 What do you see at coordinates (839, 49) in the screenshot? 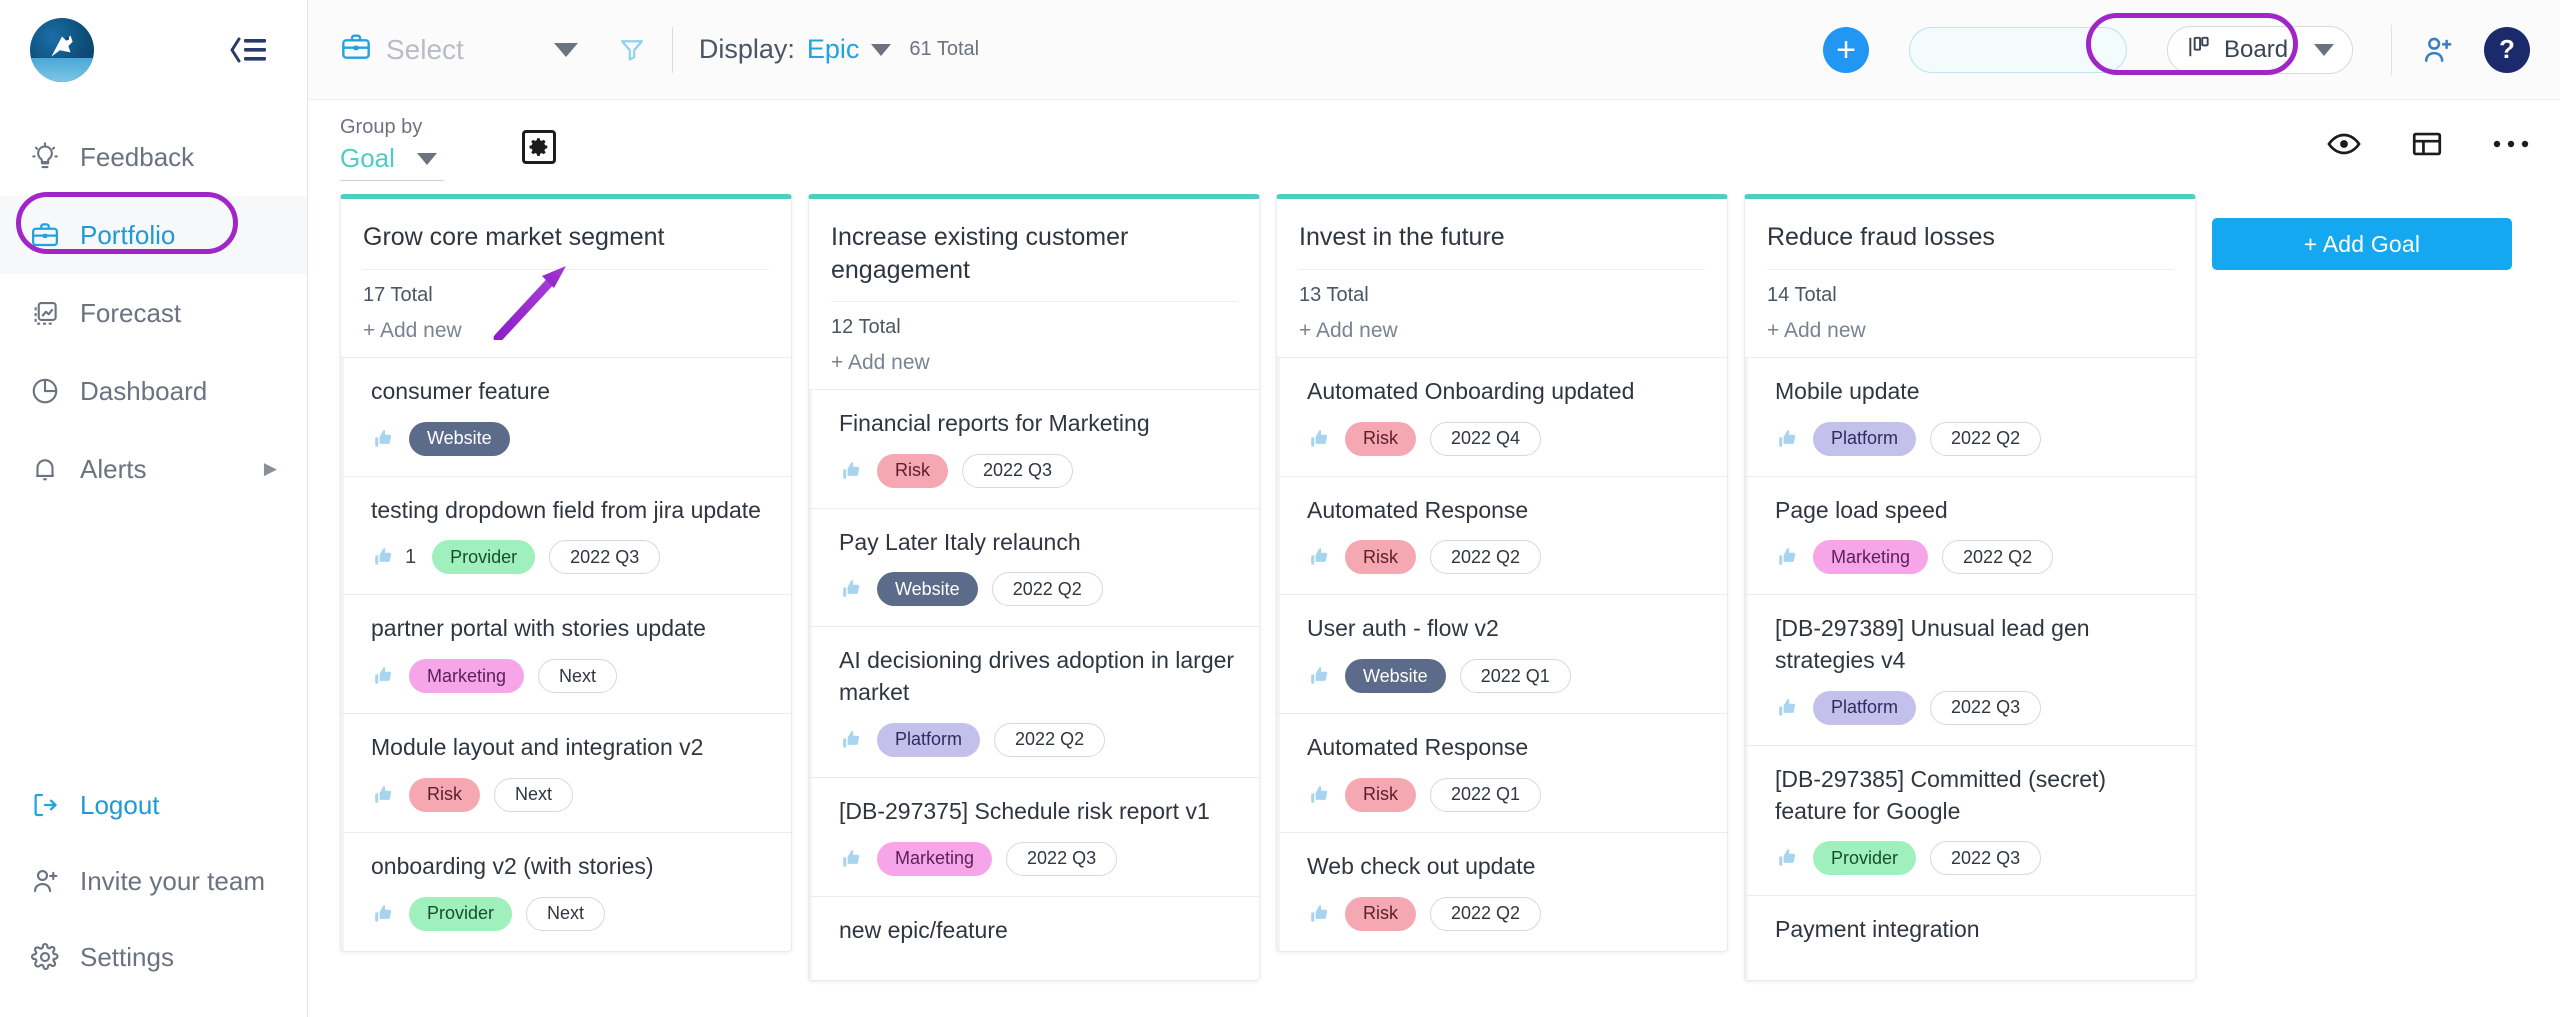
I see `display-selector: Display: Epic 61 Total` at bounding box center [839, 49].